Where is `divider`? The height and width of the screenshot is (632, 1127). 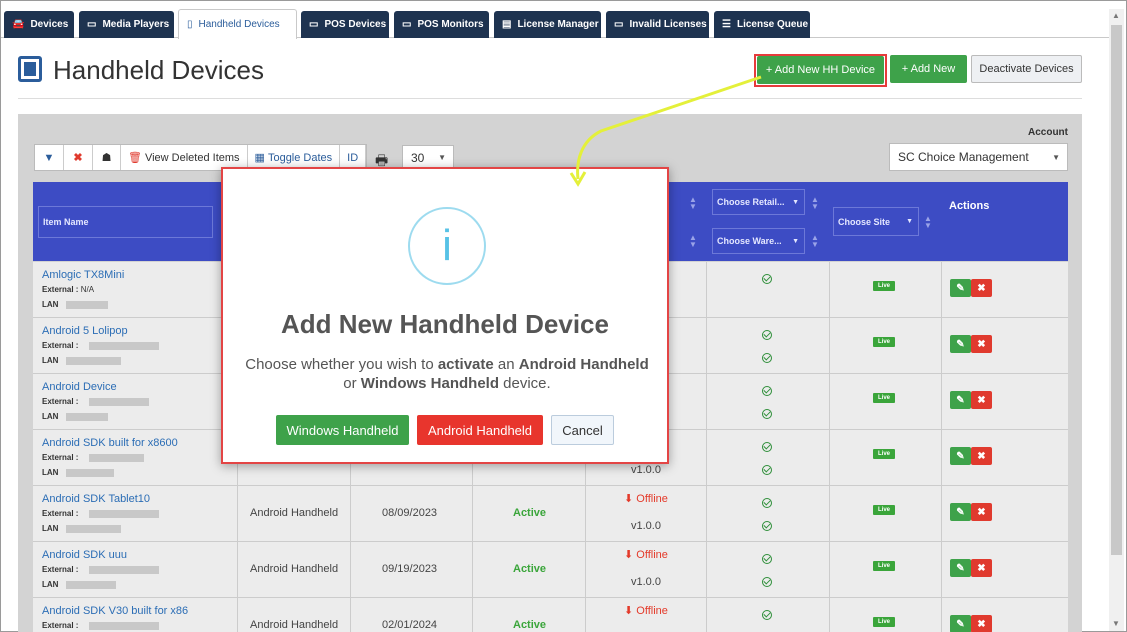 divider is located at coordinates (550, 98).